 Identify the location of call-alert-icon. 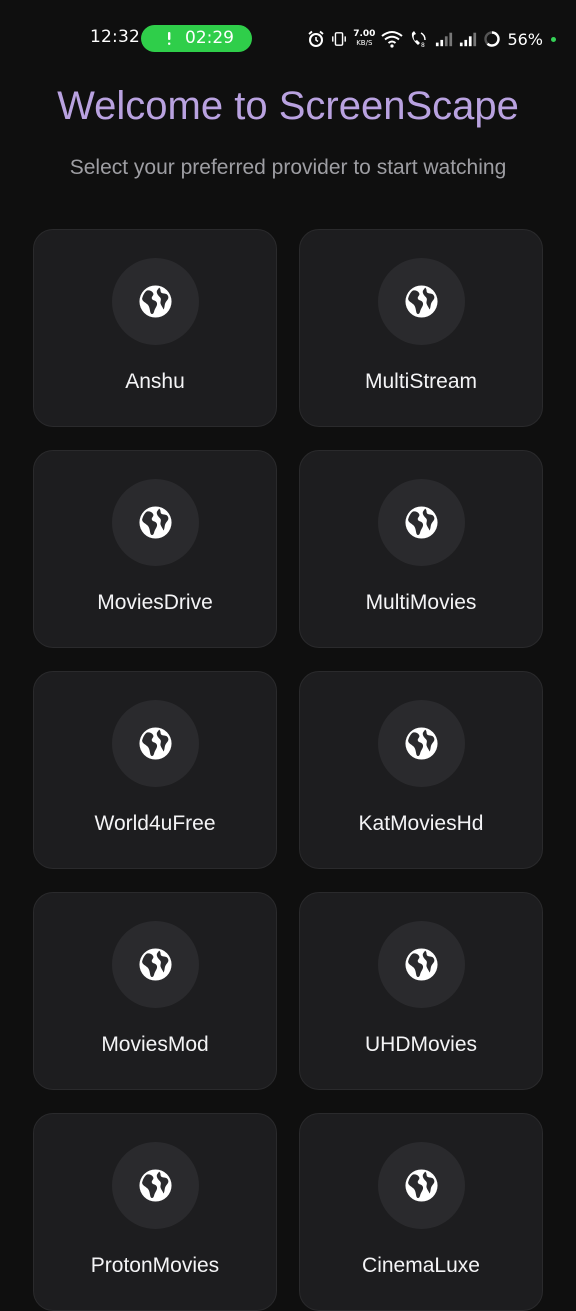
(169, 38).